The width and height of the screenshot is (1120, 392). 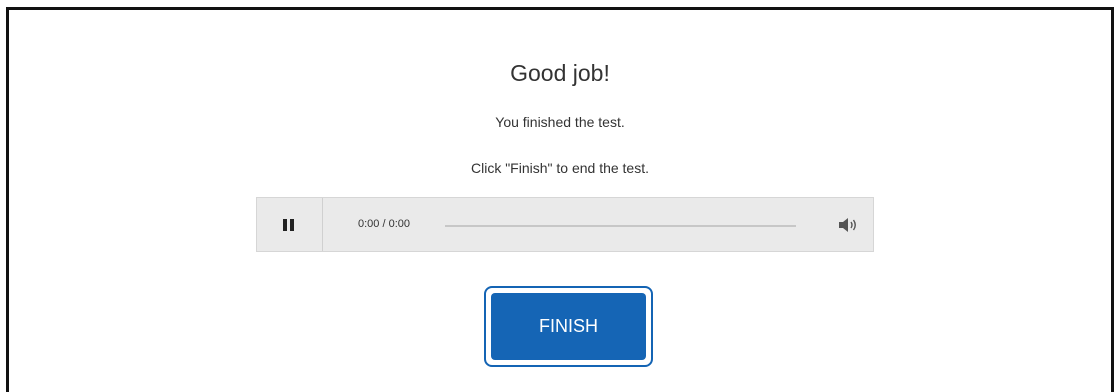 I want to click on volume-icon, so click(x=847, y=225).